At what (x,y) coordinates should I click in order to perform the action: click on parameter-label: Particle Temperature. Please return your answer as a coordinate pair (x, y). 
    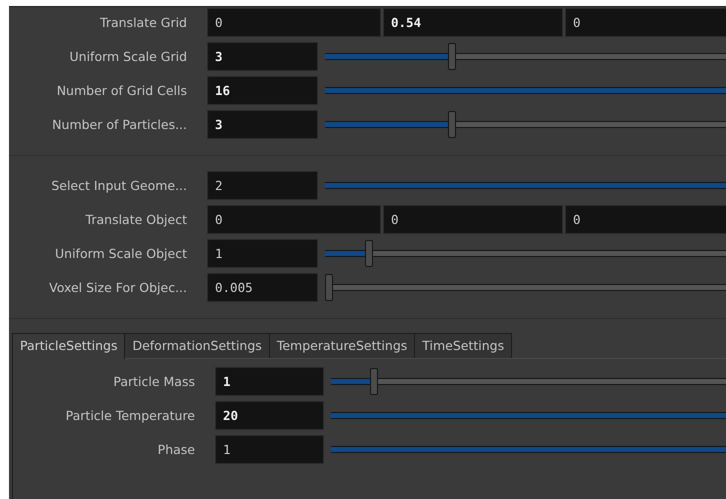
    Looking at the image, I should click on (129, 415).